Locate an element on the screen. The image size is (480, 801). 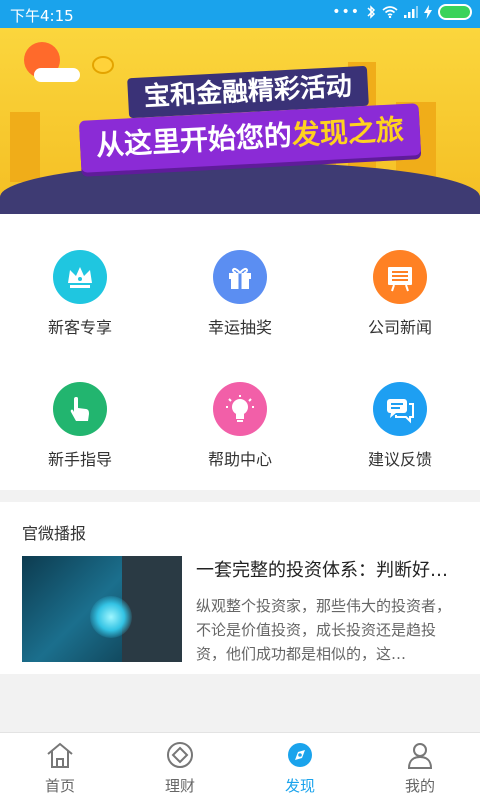
nav-home: 首页 is located at coordinates (60, 767).